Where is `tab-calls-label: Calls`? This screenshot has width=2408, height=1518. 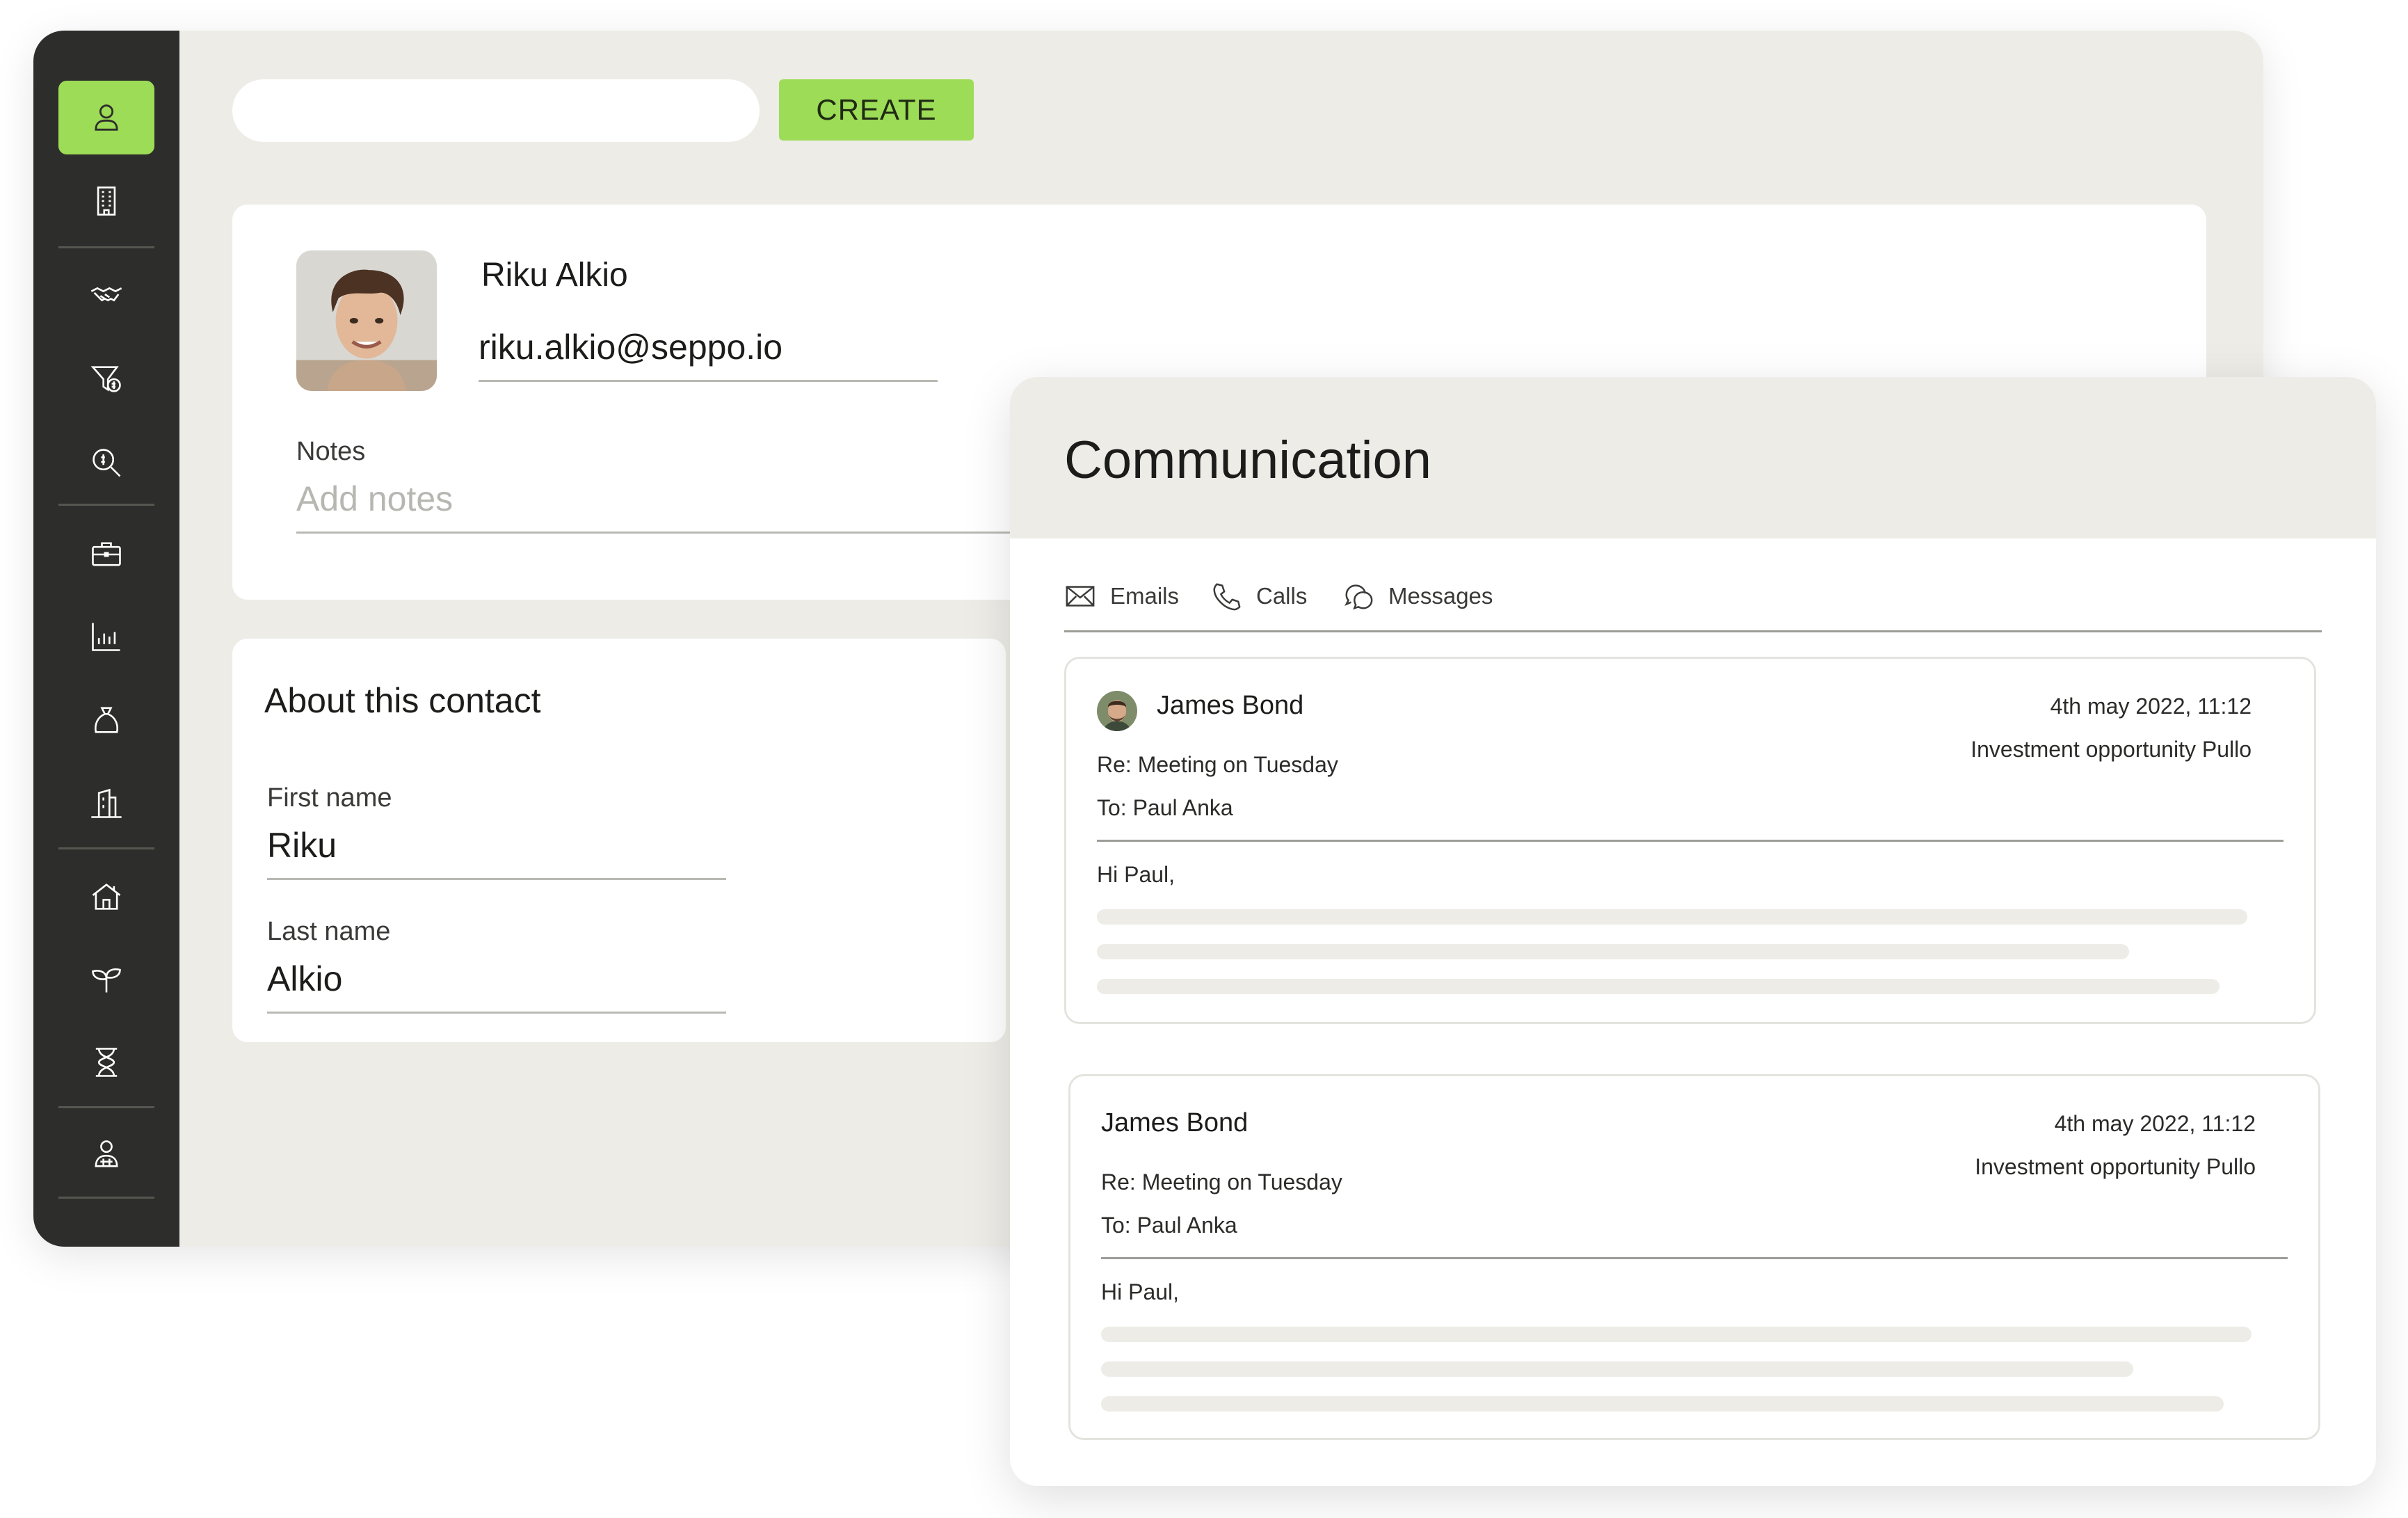
tab-calls-label: Calls is located at coordinates (1282, 596).